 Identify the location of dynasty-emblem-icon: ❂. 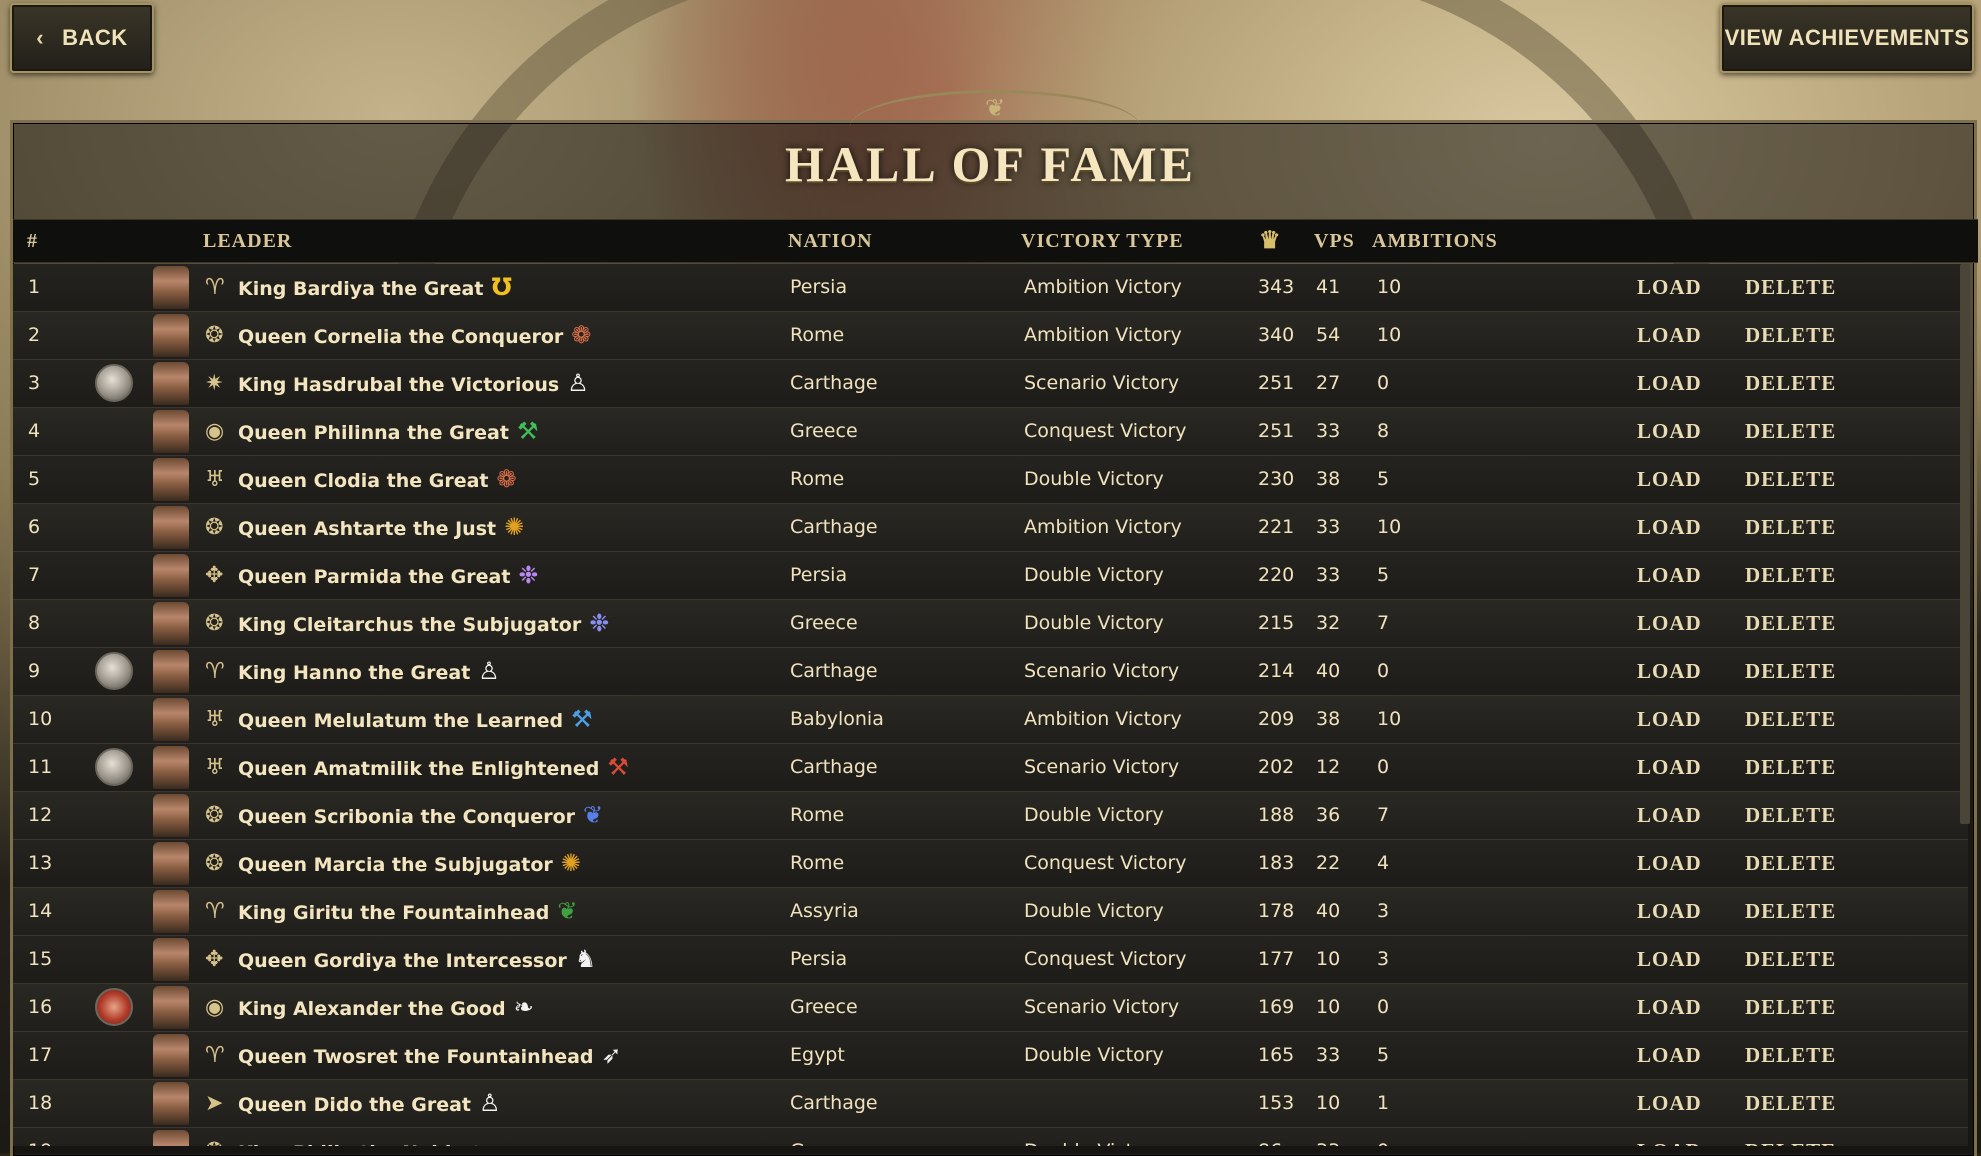
(214, 815).